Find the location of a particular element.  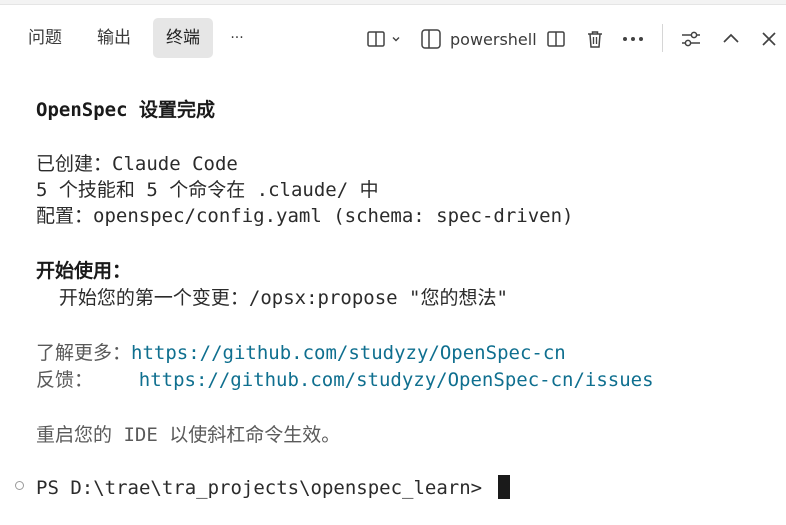

tab-problems: 问题 is located at coordinates (45, 38).